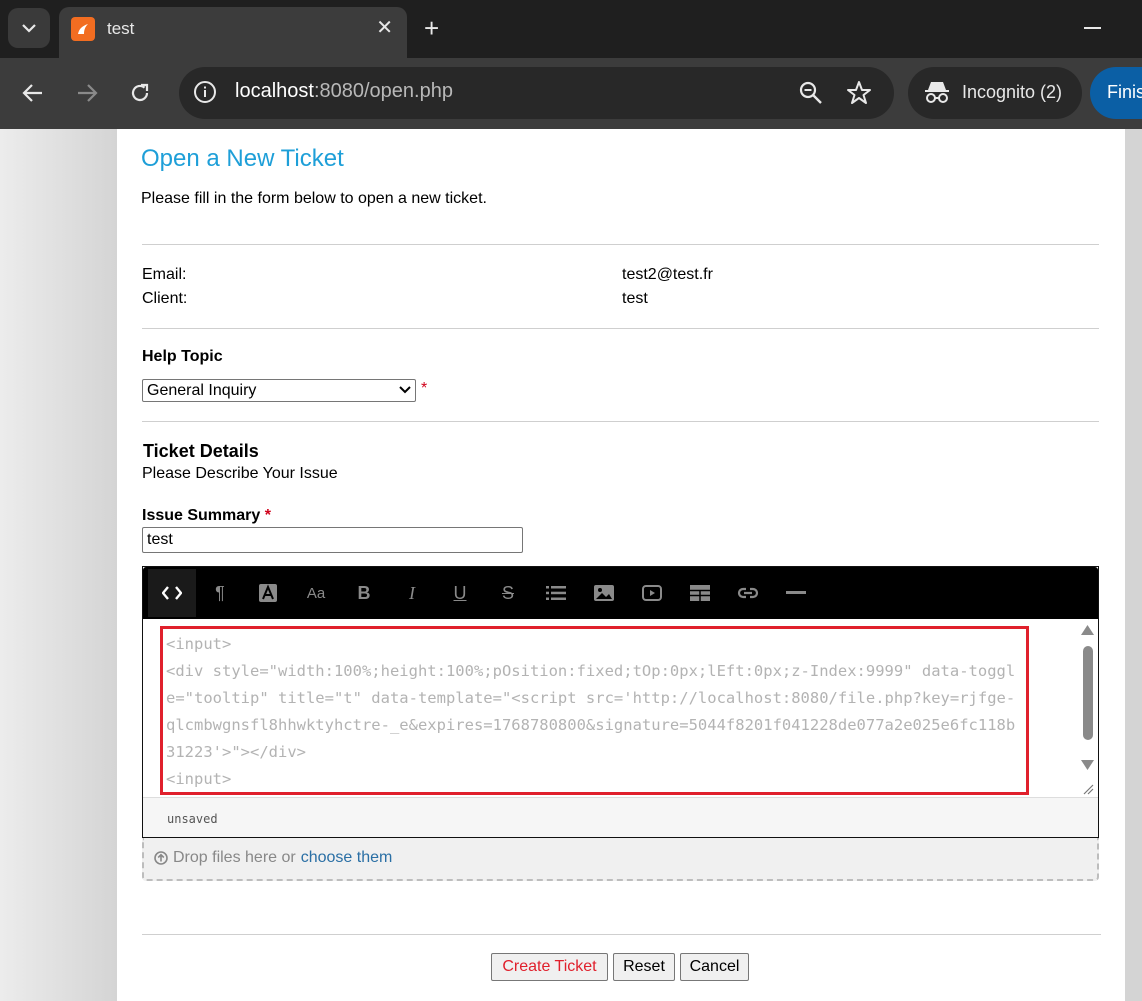 The width and height of the screenshot is (1142, 1001). I want to click on font-size-icon: Aa, so click(316, 593).